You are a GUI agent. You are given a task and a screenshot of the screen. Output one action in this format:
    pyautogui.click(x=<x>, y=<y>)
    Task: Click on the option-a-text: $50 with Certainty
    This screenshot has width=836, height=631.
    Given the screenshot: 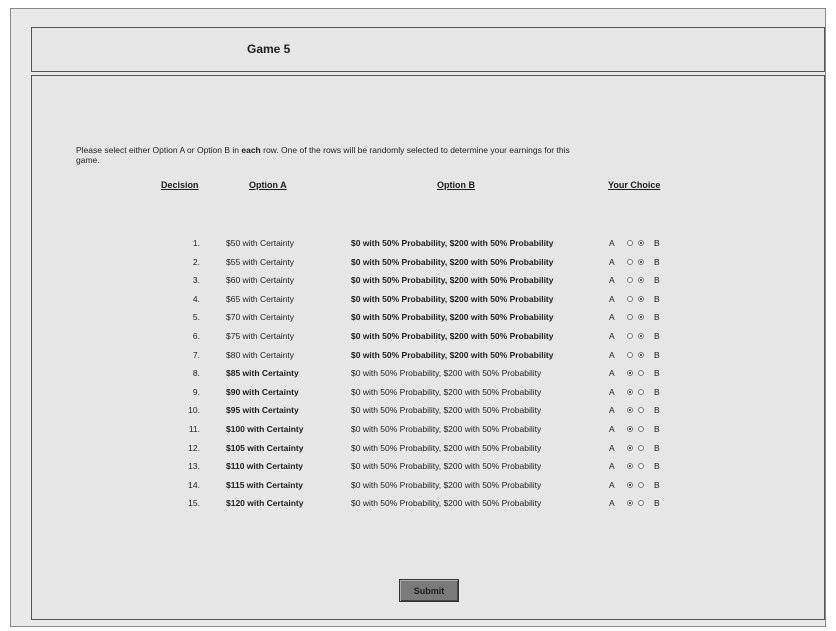 What is the action you would take?
    pyautogui.click(x=260, y=243)
    